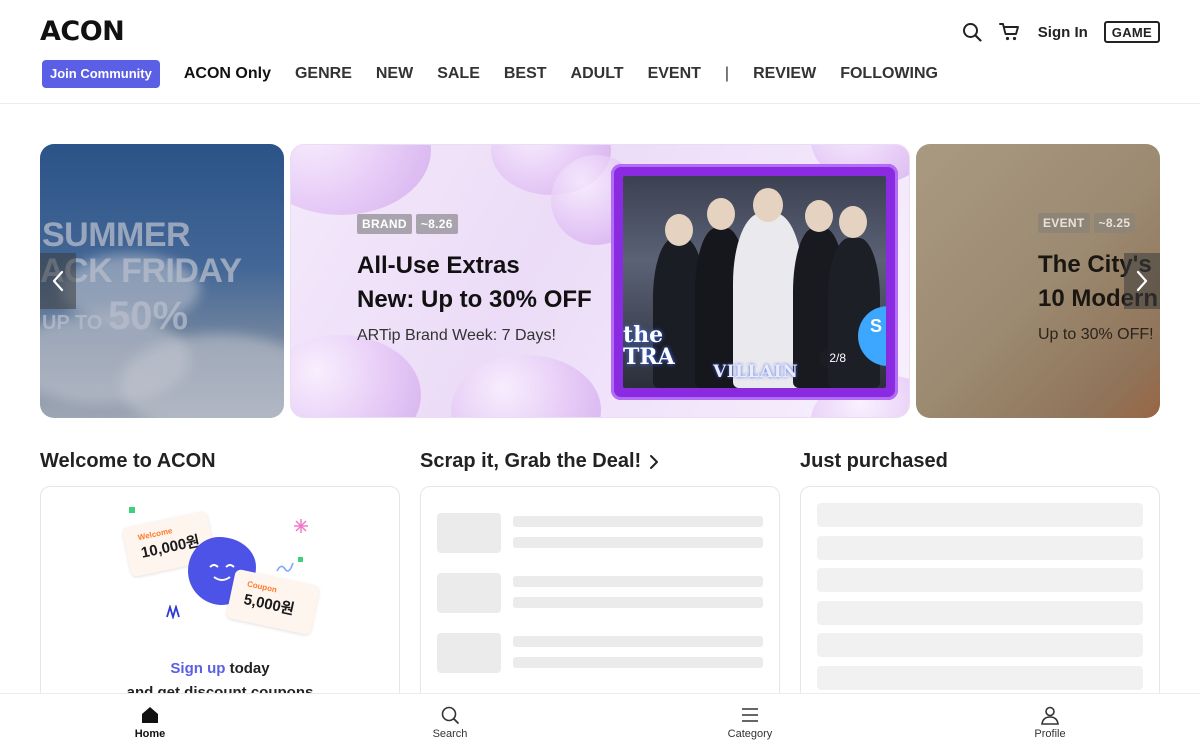 Image resolution: width=1200 pixels, height=750 pixels. What do you see at coordinates (1050, 734) in the screenshot?
I see `bottom-nav-profile-label: Profile` at bounding box center [1050, 734].